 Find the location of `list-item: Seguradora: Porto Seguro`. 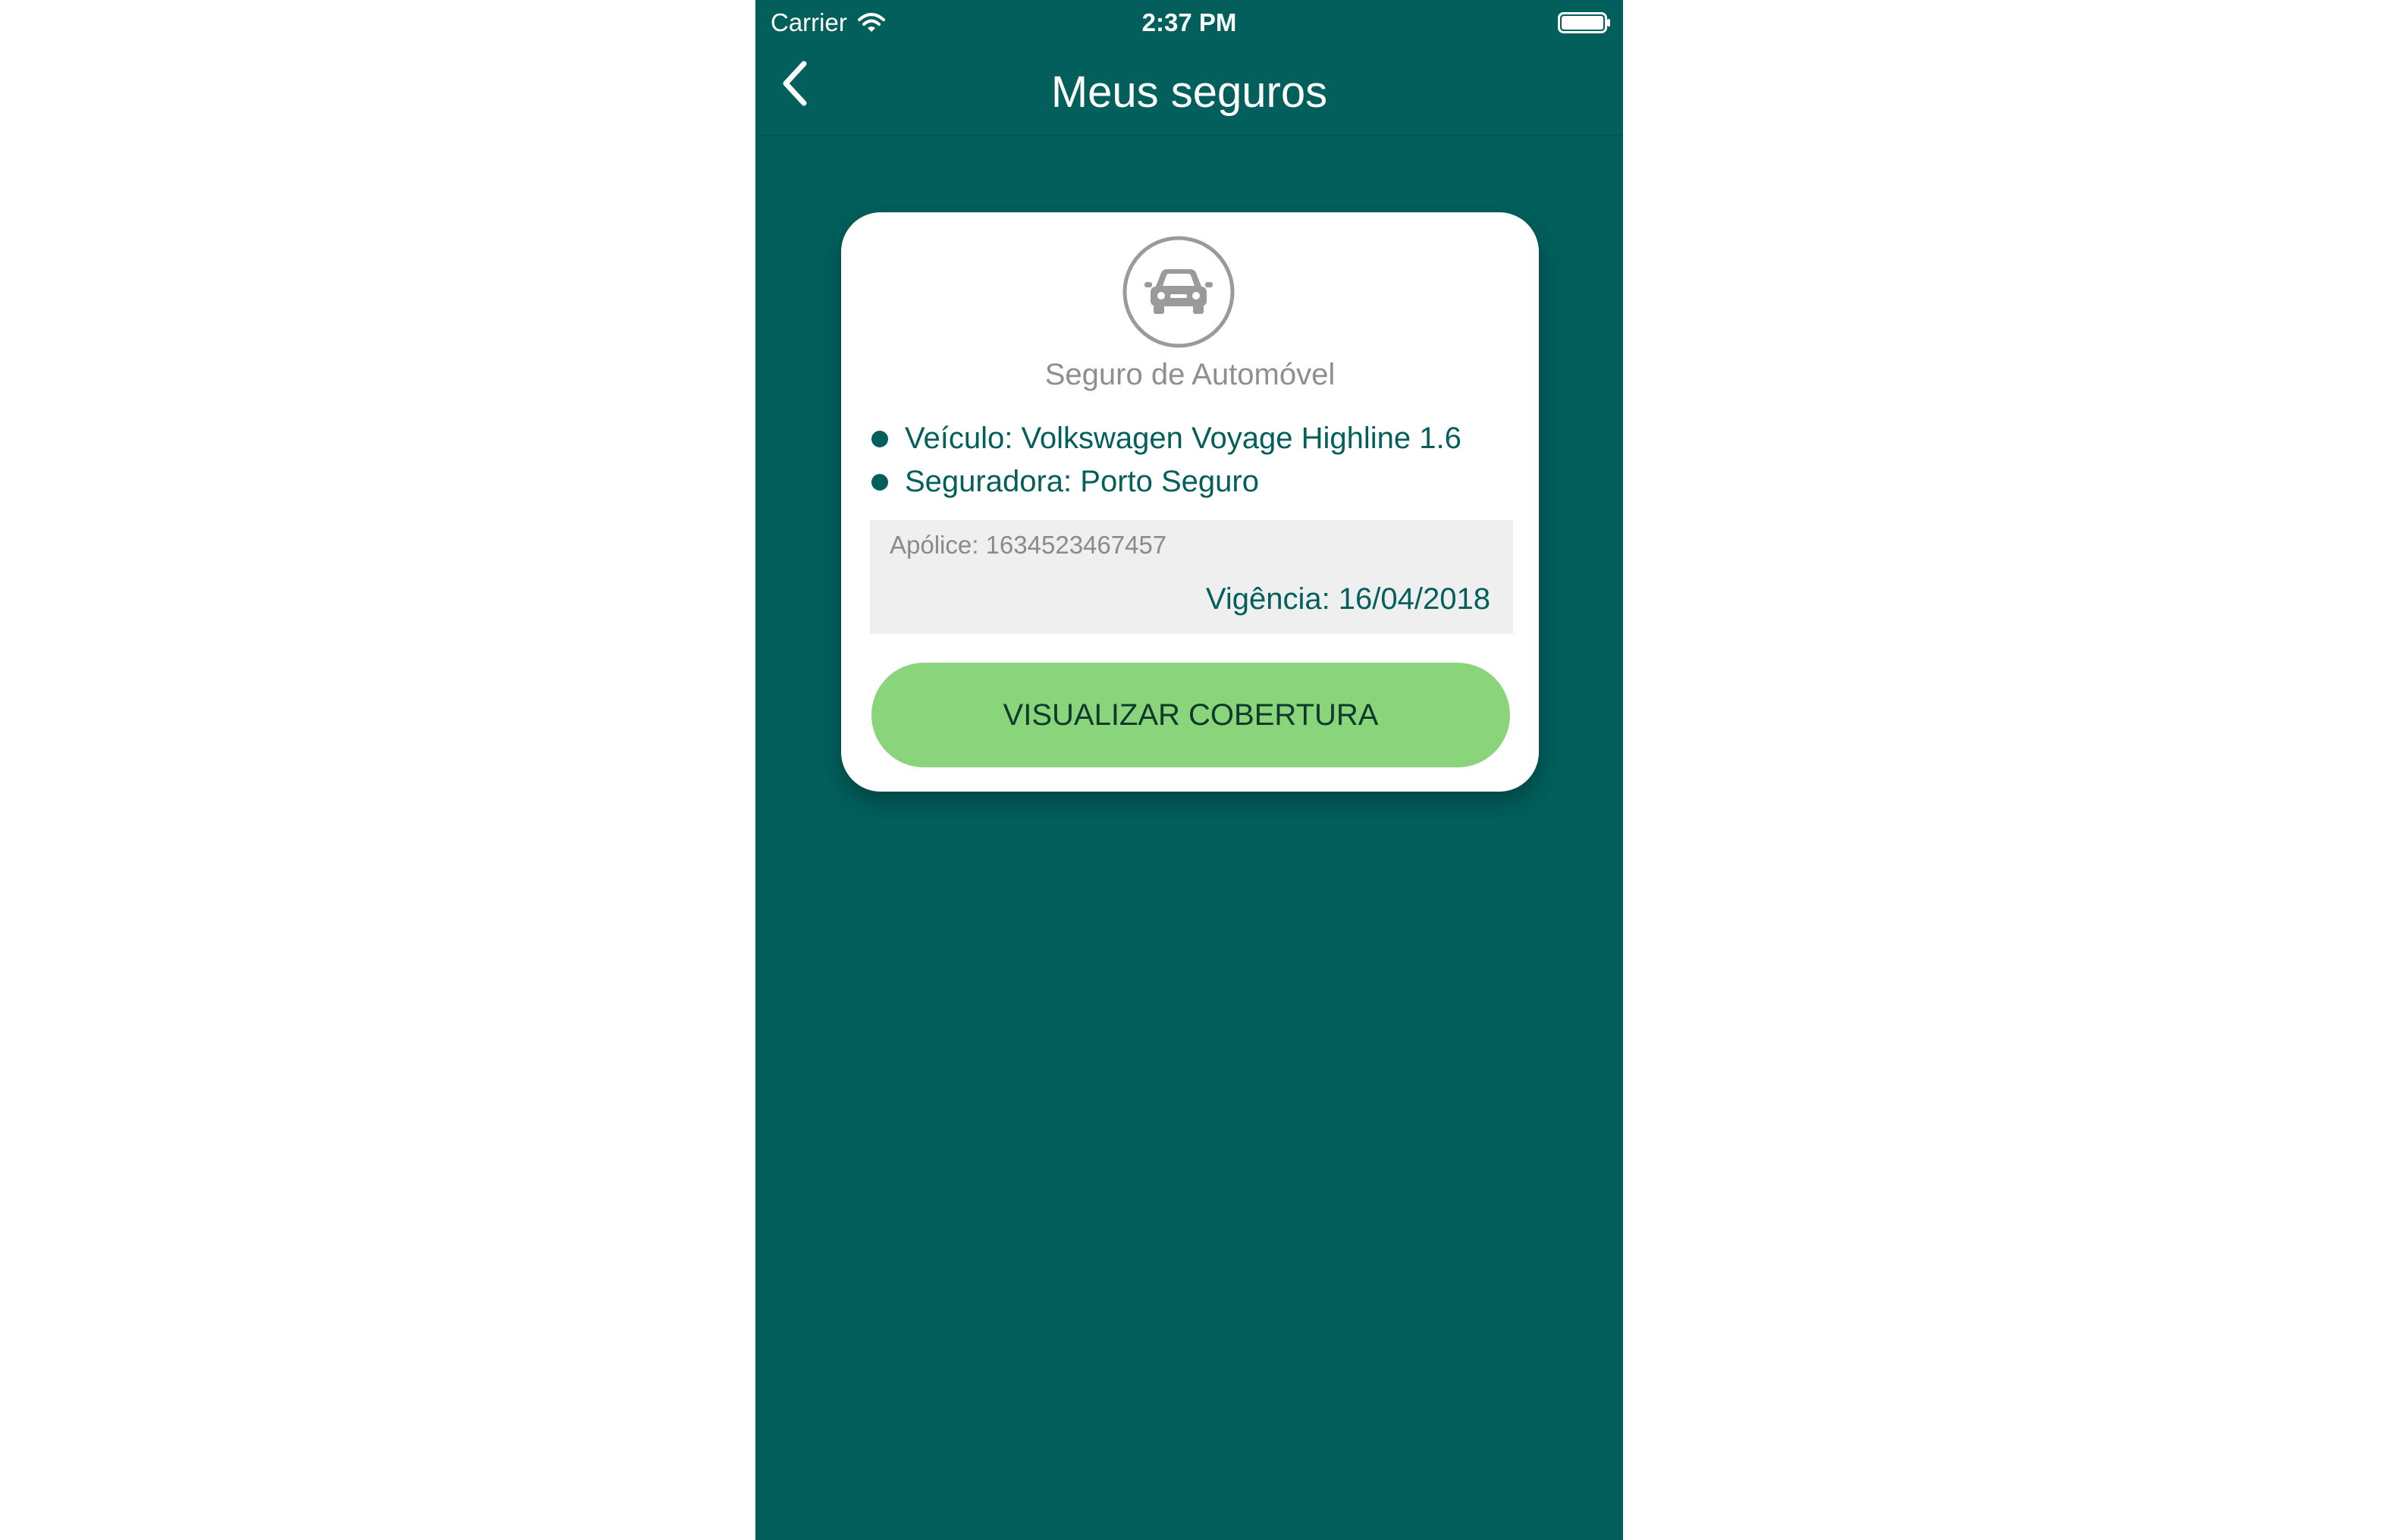

list-item: Seguradora: Porto Seguro is located at coordinates (1193, 482).